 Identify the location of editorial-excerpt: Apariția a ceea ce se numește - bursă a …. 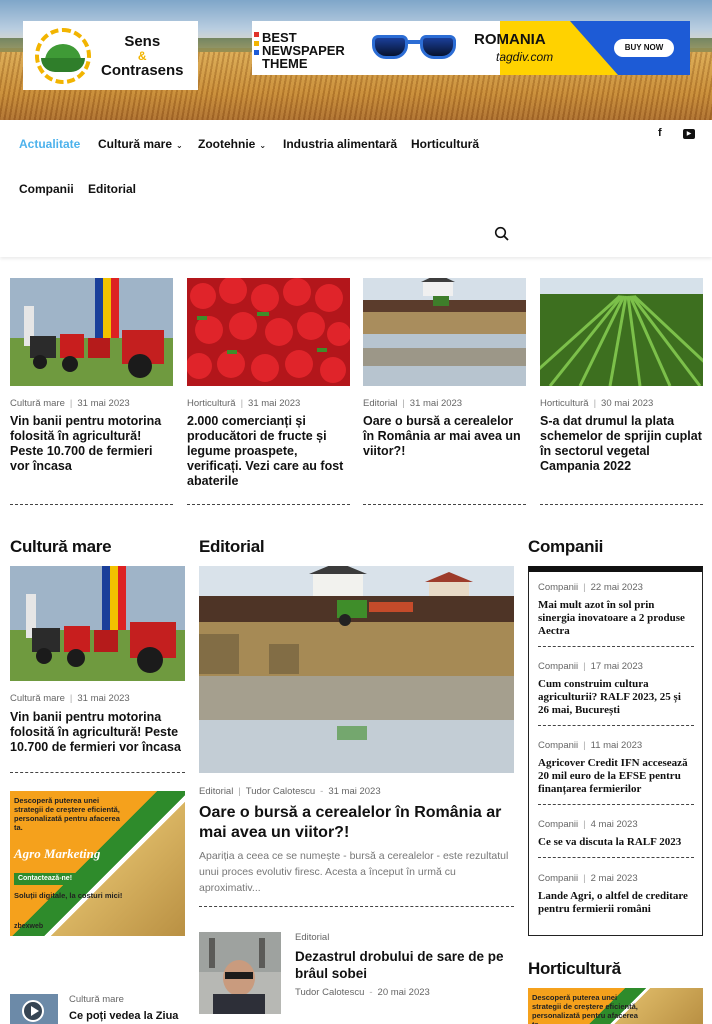
(354, 872).